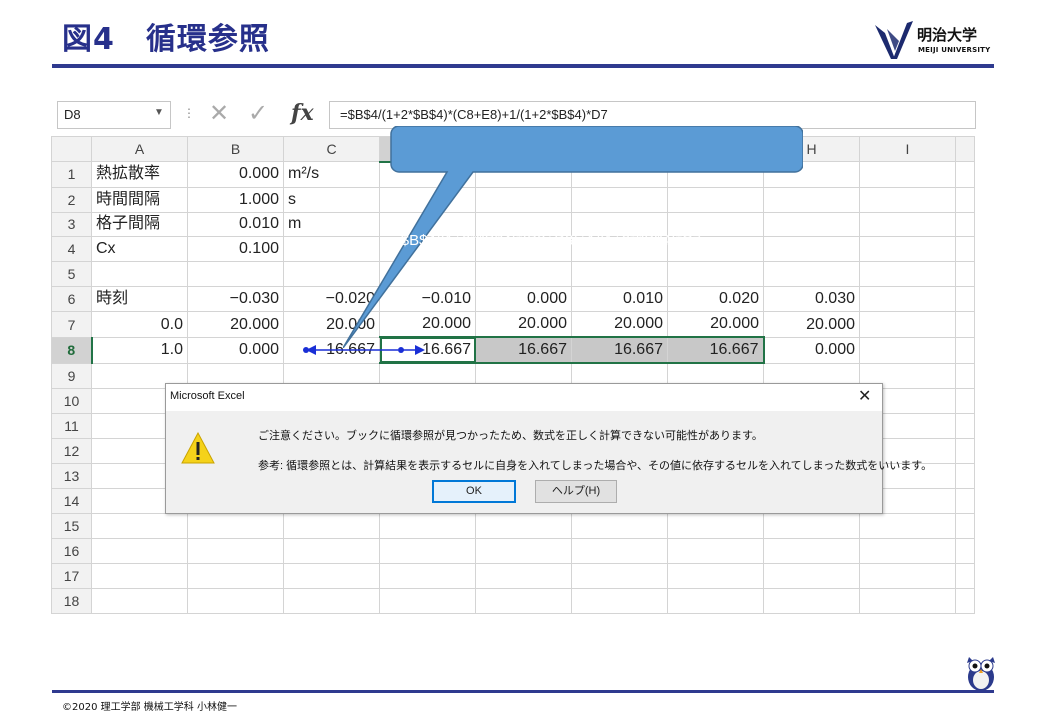 The height and width of the screenshot is (720, 1040). What do you see at coordinates (619, 526) in the screenshot?
I see `cell-f15` at bounding box center [619, 526].